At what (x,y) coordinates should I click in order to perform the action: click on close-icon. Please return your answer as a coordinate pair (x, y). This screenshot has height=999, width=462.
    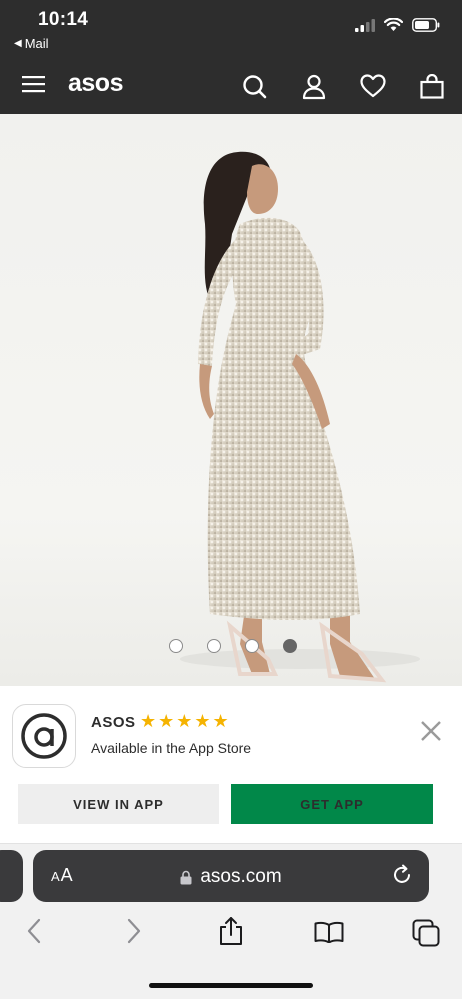
    Looking at the image, I should click on (431, 731).